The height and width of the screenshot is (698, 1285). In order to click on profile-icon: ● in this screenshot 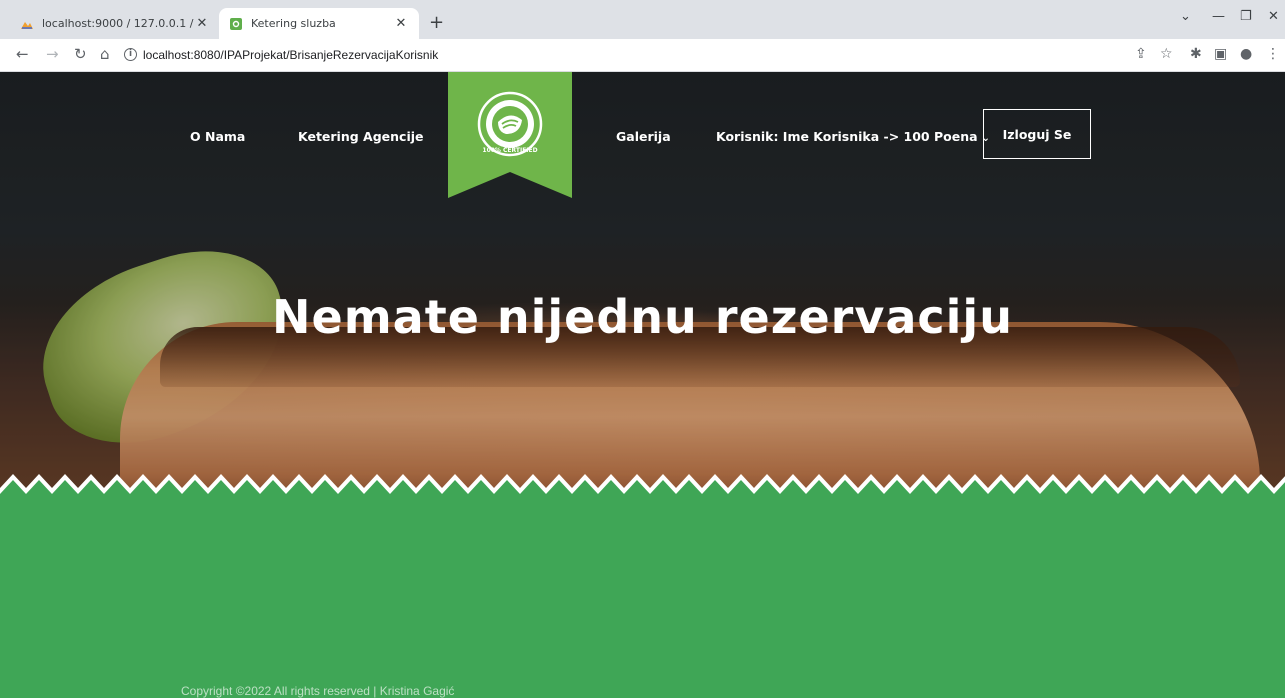, I will do `click(1246, 54)`.